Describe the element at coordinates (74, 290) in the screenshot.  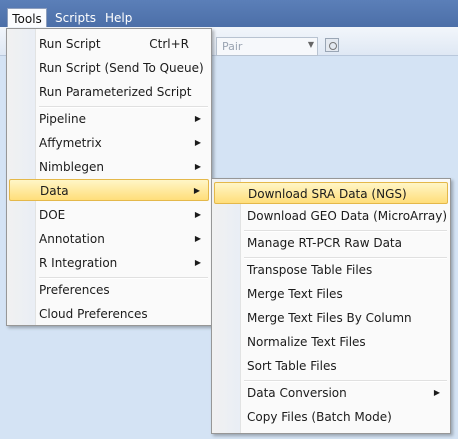
I see `menu-item-label: Preferences` at that location.